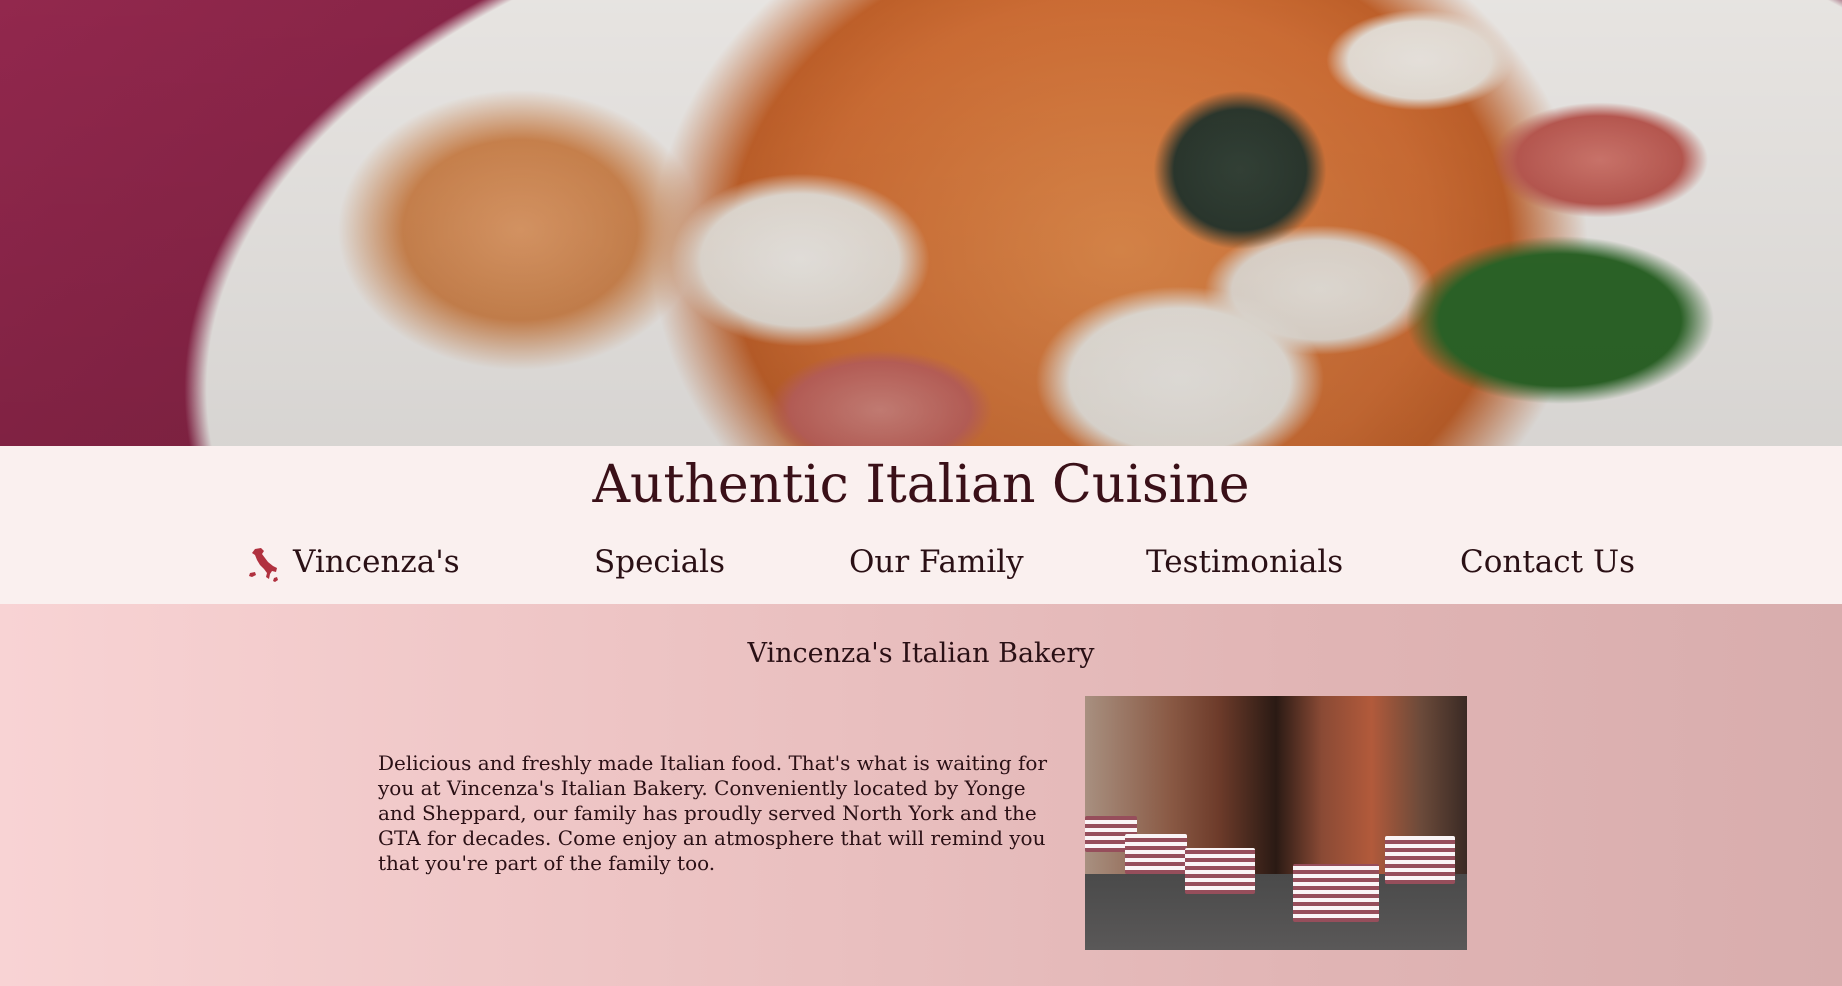  What do you see at coordinates (659, 562) in the screenshot?
I see `nav-item-specials: Specials` at bounding box center [659, 562].